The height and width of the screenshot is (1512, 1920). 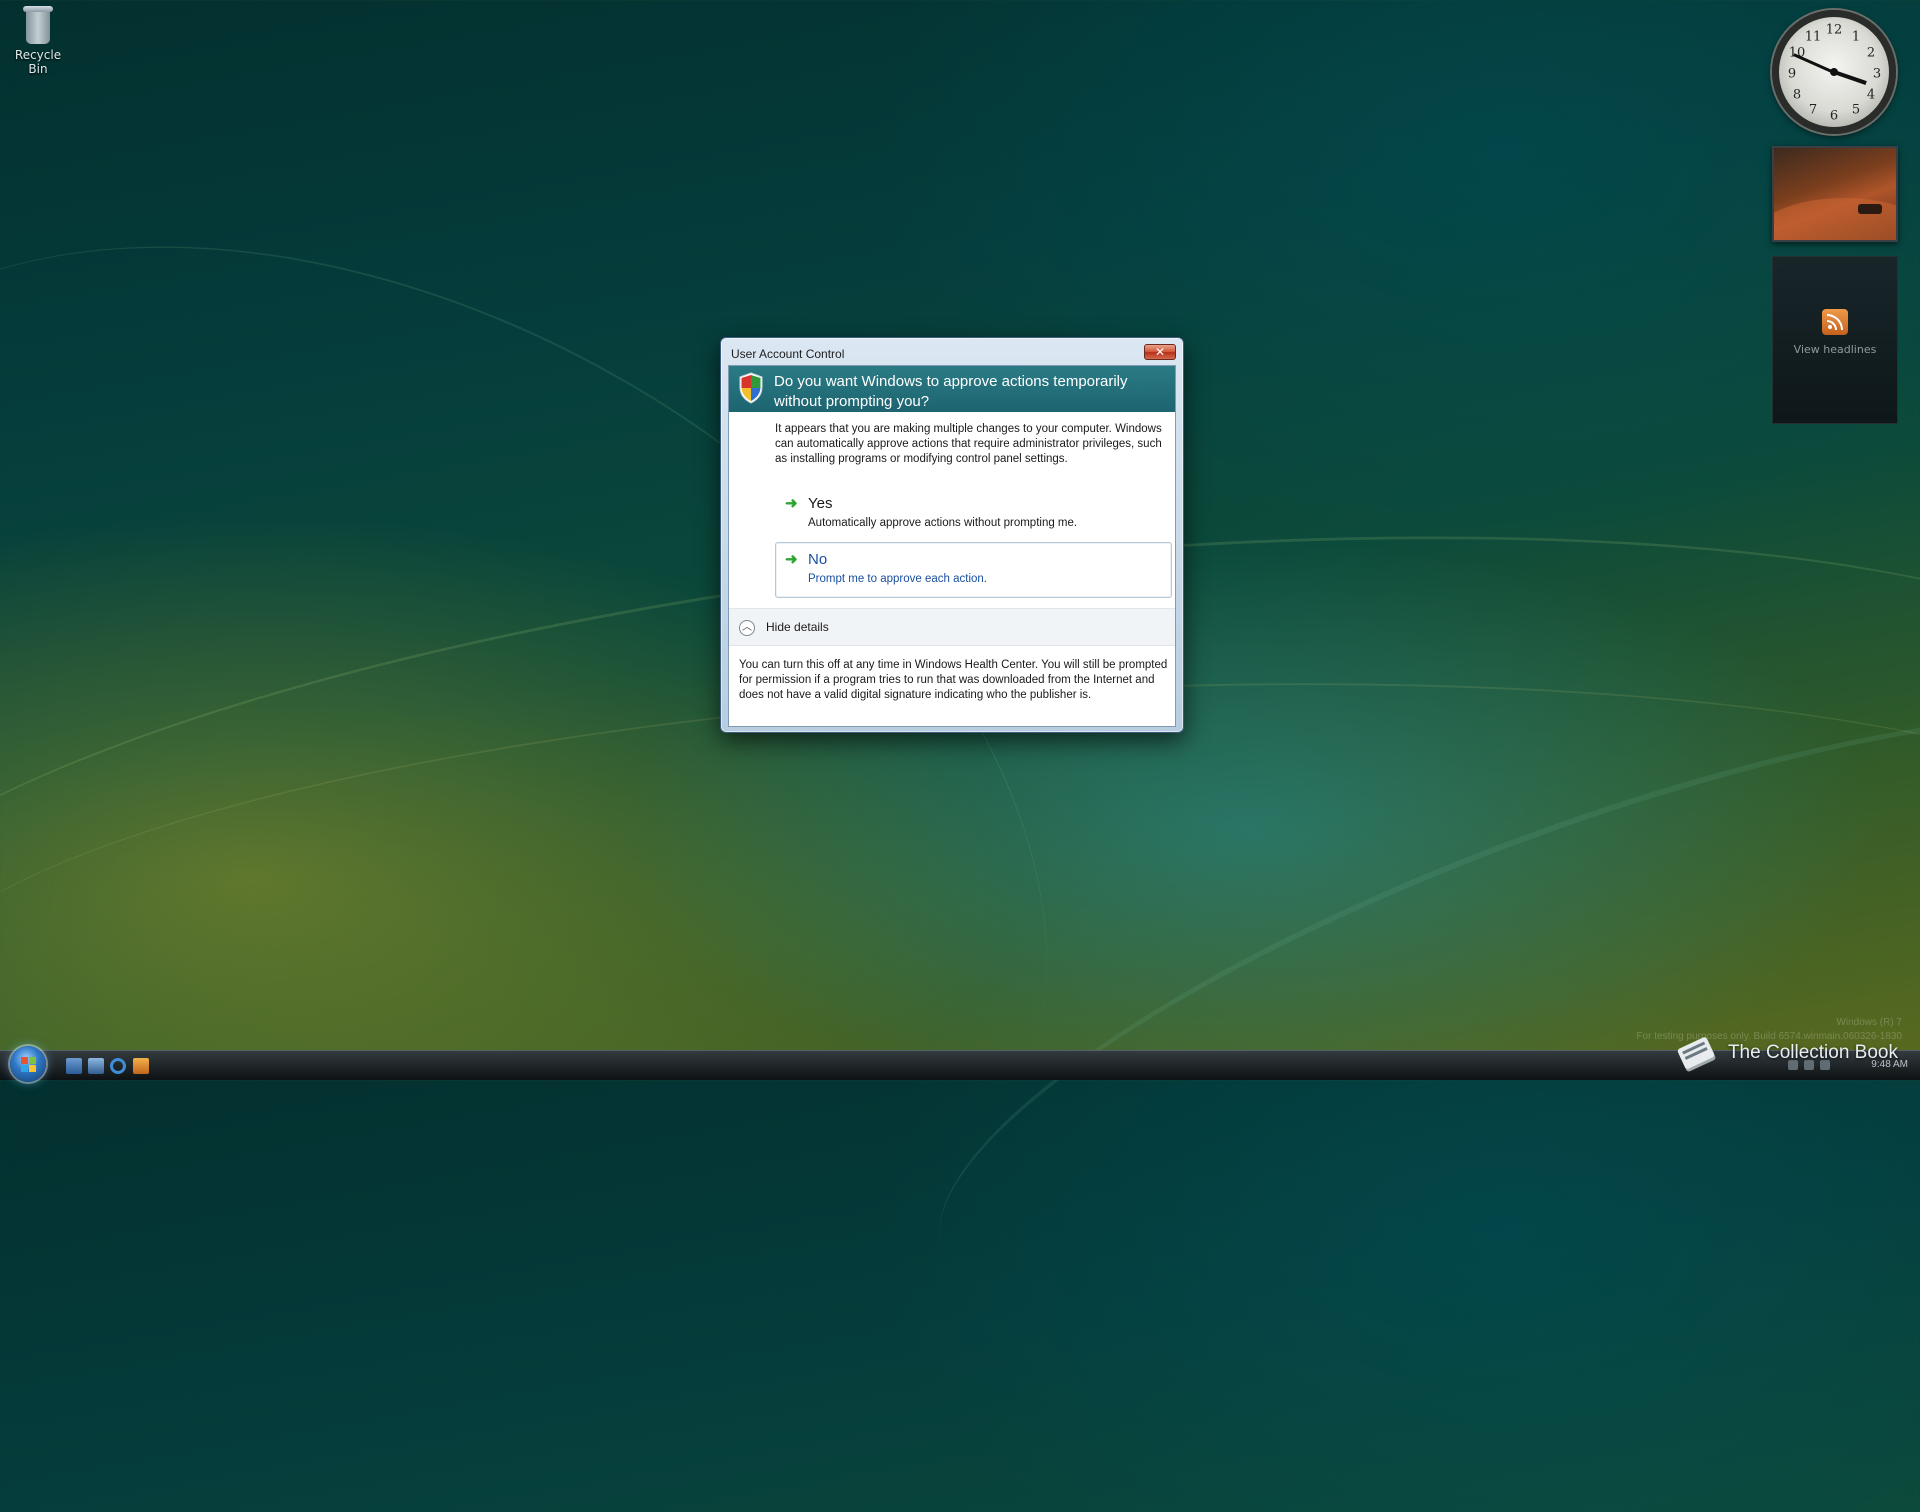 What do you see at coordinates (1792, 74) in the screenshot?
I see `clock-number: 9` at bounding box center [1792, 74].